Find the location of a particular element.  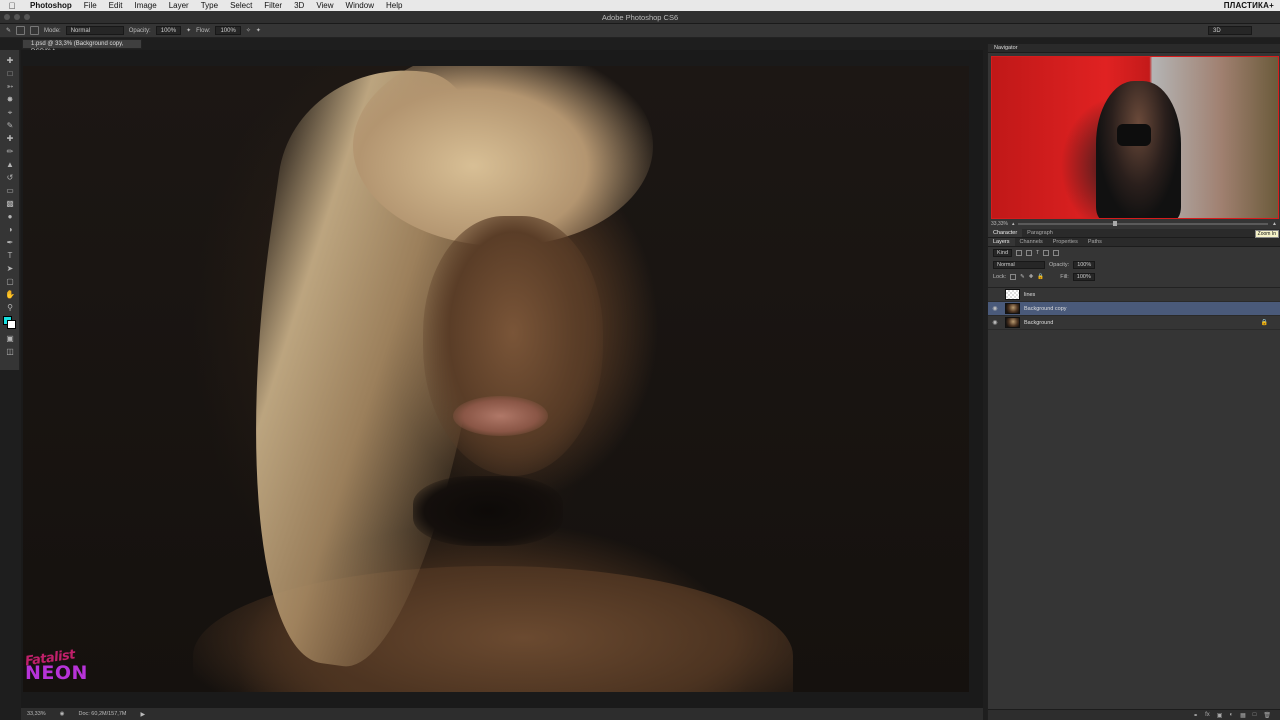

filter-smart-object-icon is located at coordinates (1056, 253).